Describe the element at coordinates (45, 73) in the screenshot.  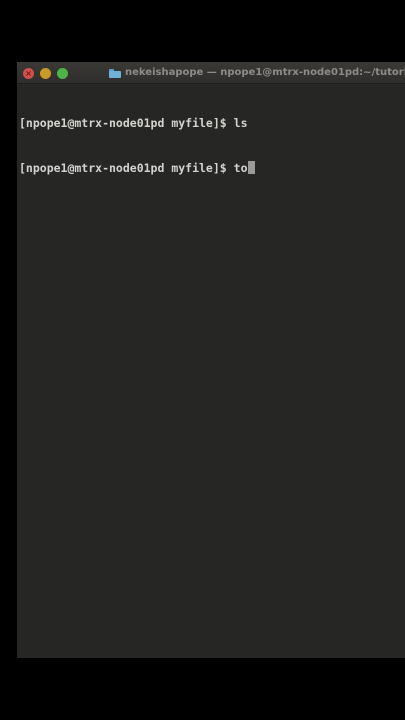
I see `minimize-button` at that location.